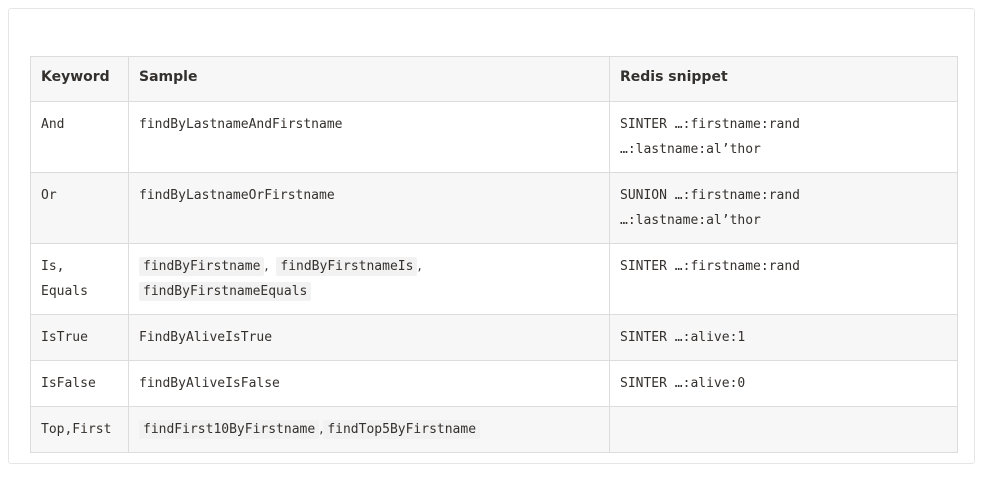 The image size is (983, 485). Describe the element at coordinates (783, 383) in the screenshot. I see `redis-cell: SINTER …:alive:0` at that location.